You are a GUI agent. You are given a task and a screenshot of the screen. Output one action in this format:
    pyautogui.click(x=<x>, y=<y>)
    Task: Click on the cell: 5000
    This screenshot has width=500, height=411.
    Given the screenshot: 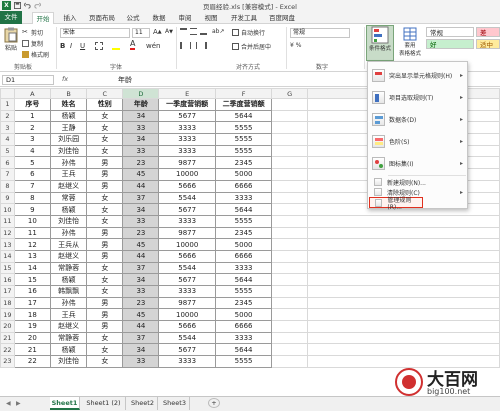 What is the action you would take?
    pyautogui.click(x=243, y=174)
    